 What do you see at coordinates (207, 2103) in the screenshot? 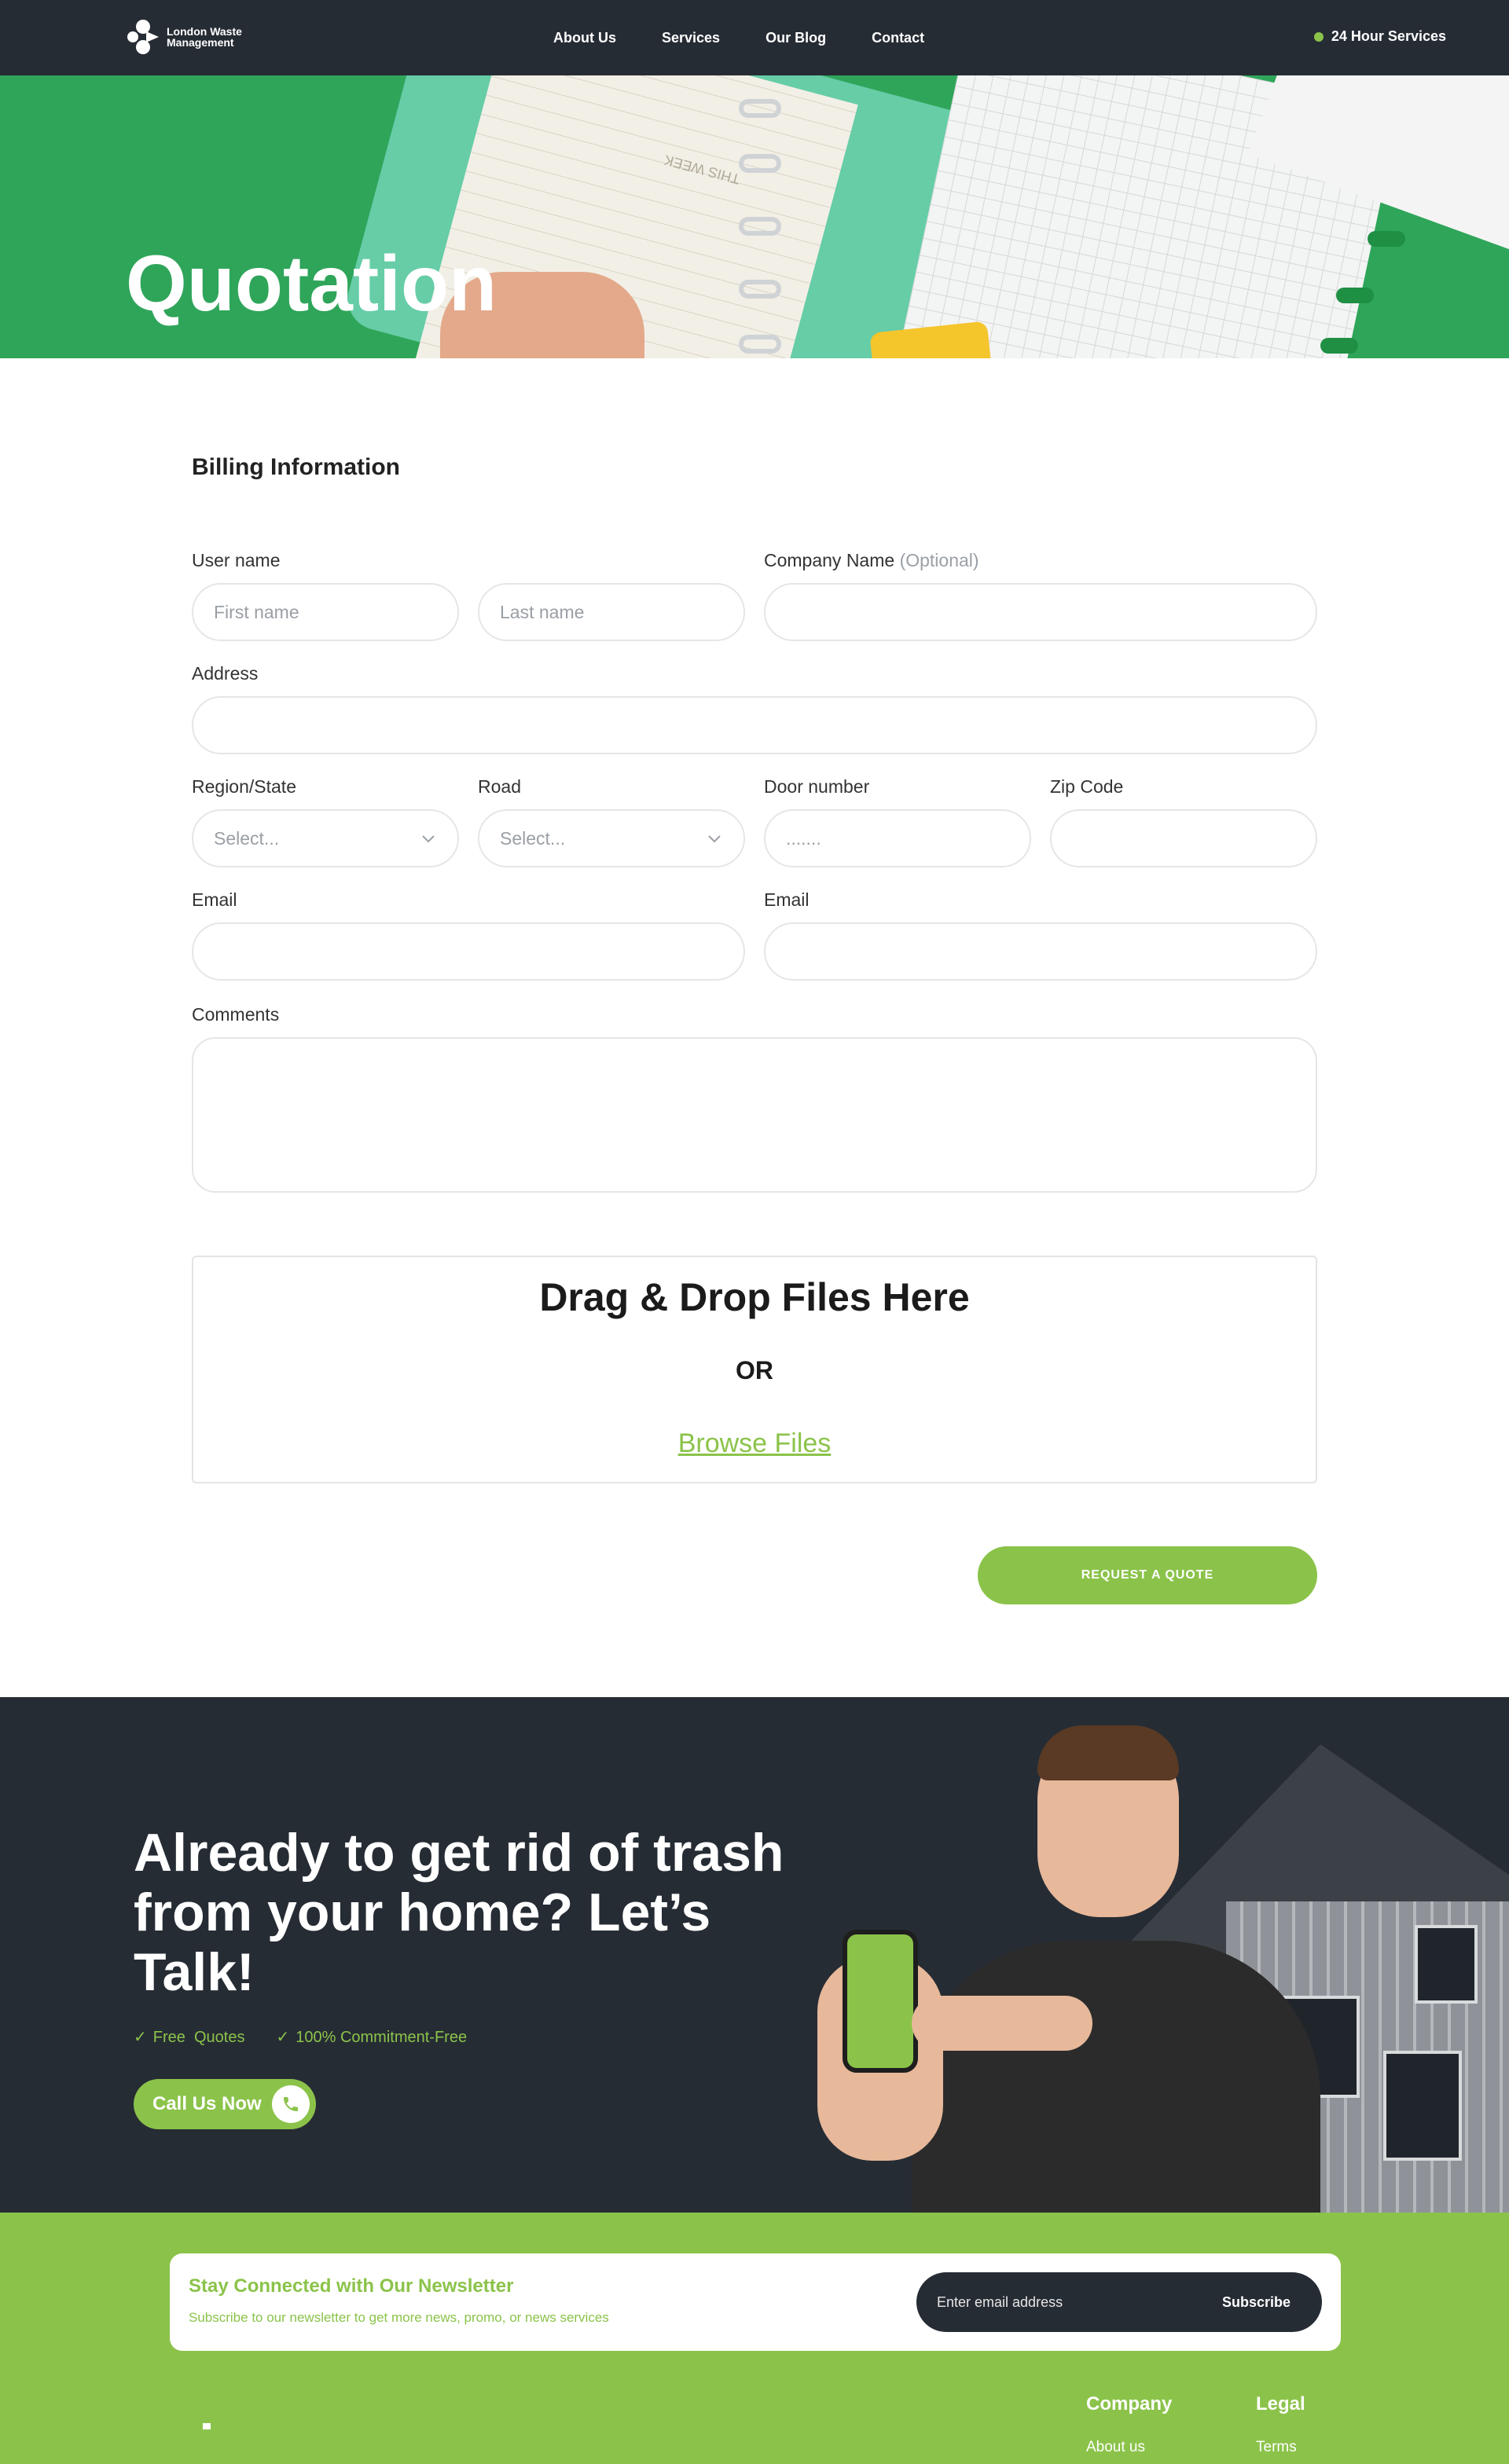
I see `call-us-label: Call Us Now` at bounding box center [207, 2103].